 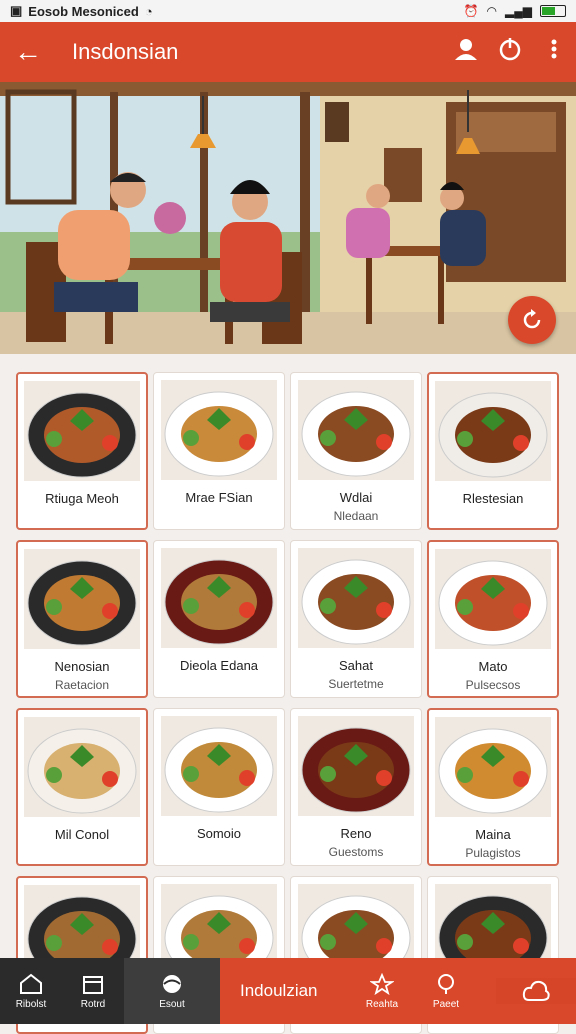 I want to click on pin-icon, so click(x=446, y=983).